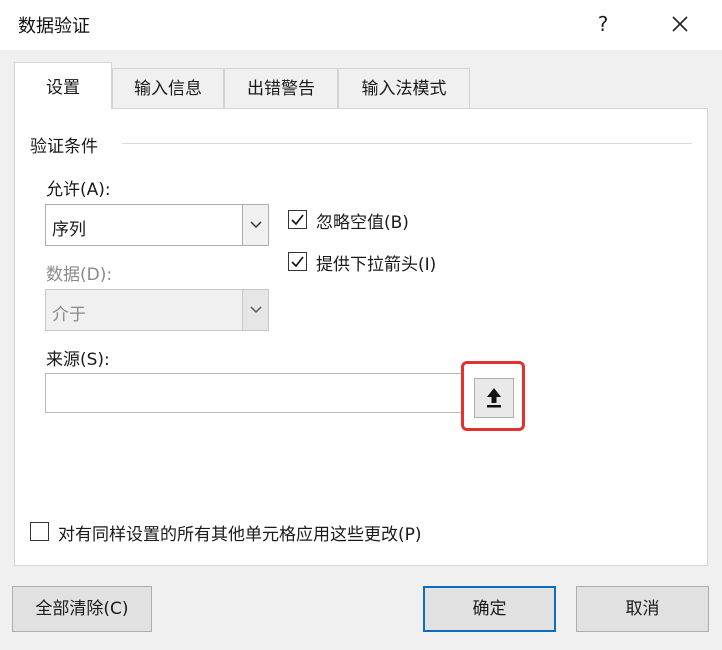 This screenshot has height=650, width=722. I want to click on dialog-title: 数据验证, so click(54, 26).